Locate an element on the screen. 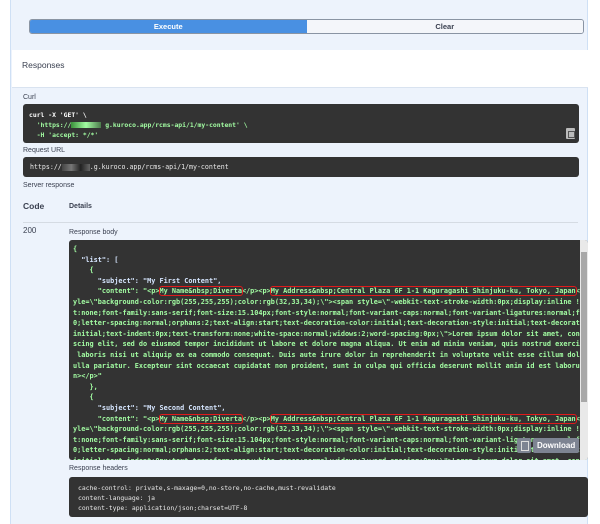 The width and height of the screenshot is (600, 524). response-body-label: Response body is located at coordinates (93, 232).